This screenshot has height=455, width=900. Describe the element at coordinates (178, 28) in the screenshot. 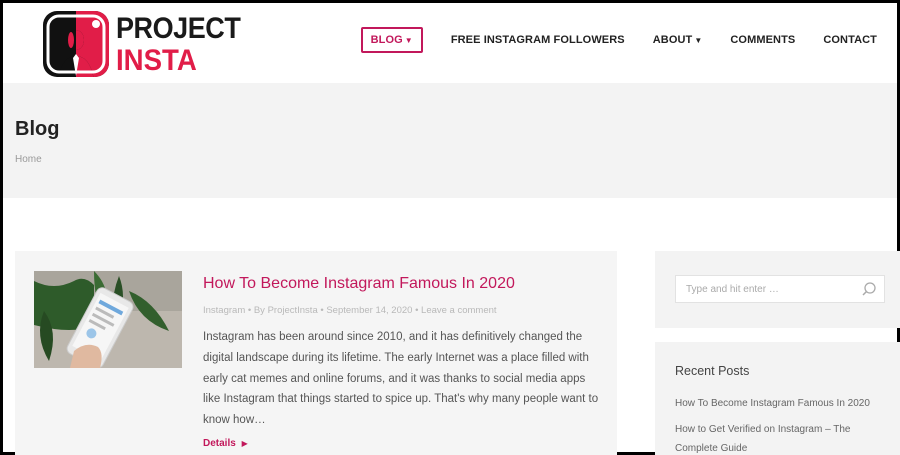

I see `logo-text-project: PROJECT` at that location.